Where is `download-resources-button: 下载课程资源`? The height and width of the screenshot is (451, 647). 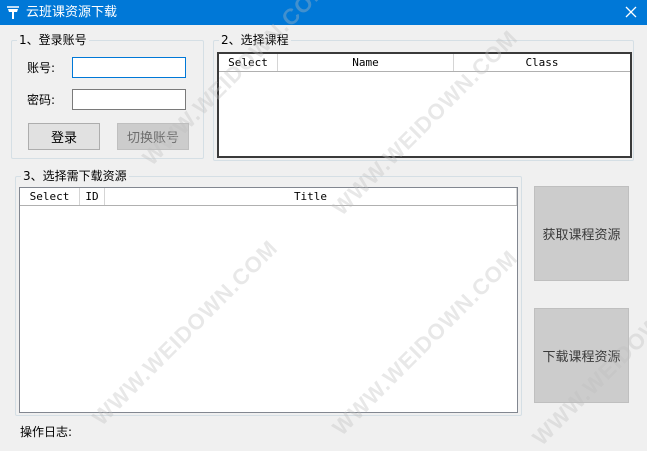 download-resources-button: 下载课程资源 is located at coordinates (581, 355).